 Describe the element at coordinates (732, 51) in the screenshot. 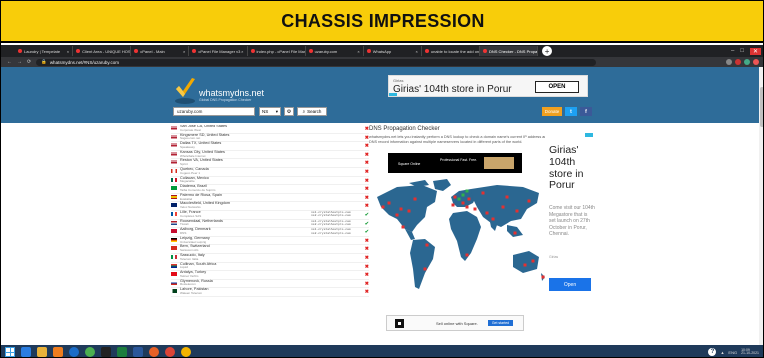

I see `minimize-button: –` at that location.